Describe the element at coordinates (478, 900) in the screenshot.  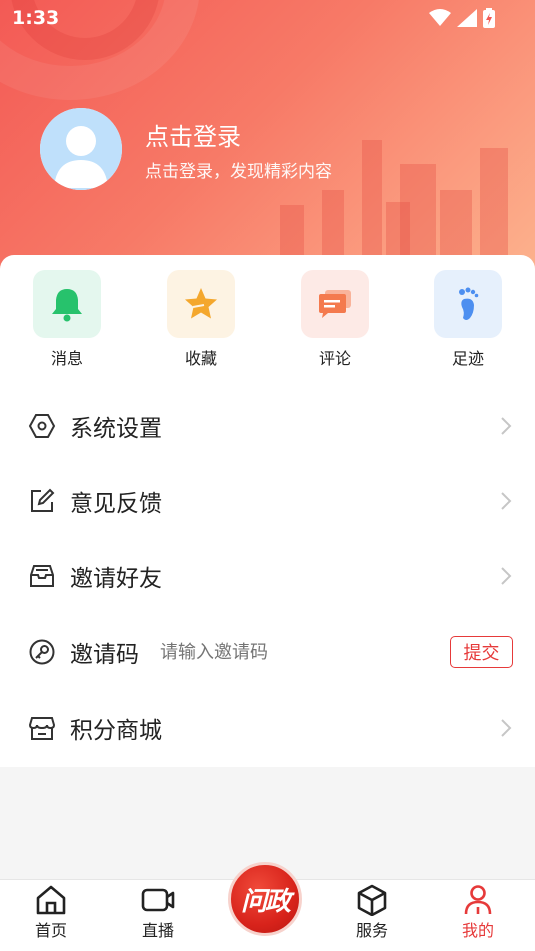
I see `user-icon` at that location.